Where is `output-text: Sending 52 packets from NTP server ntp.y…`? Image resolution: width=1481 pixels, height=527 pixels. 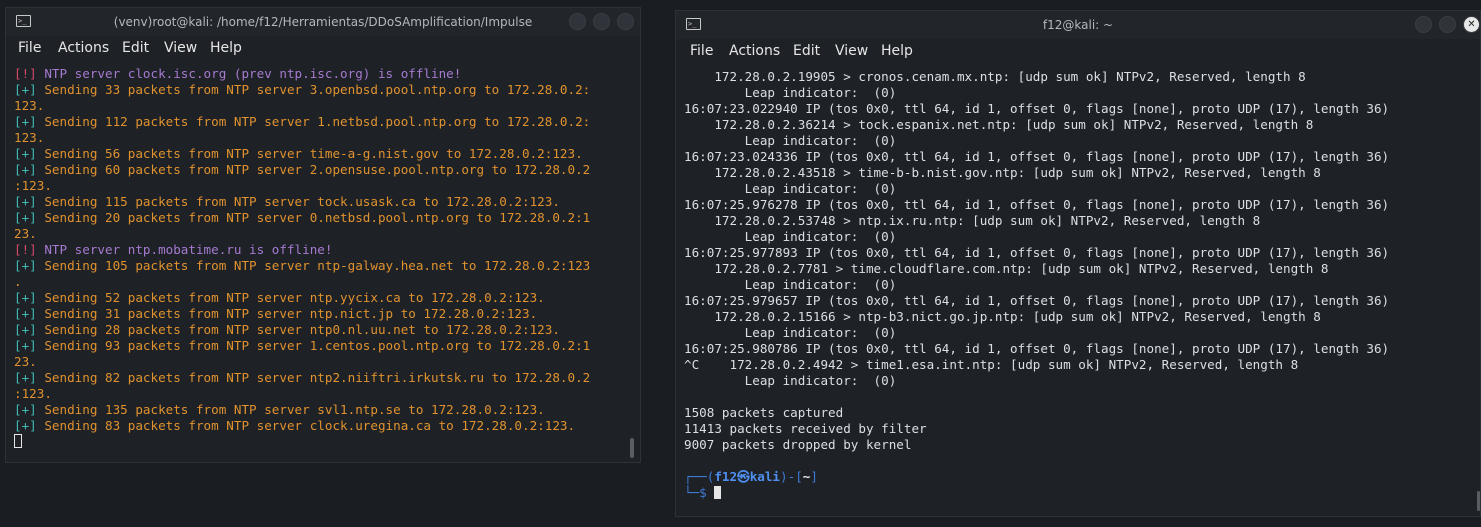
output-text: Sending 52 packets from NTP server ntp.y… is located at coordinates (290, 297).